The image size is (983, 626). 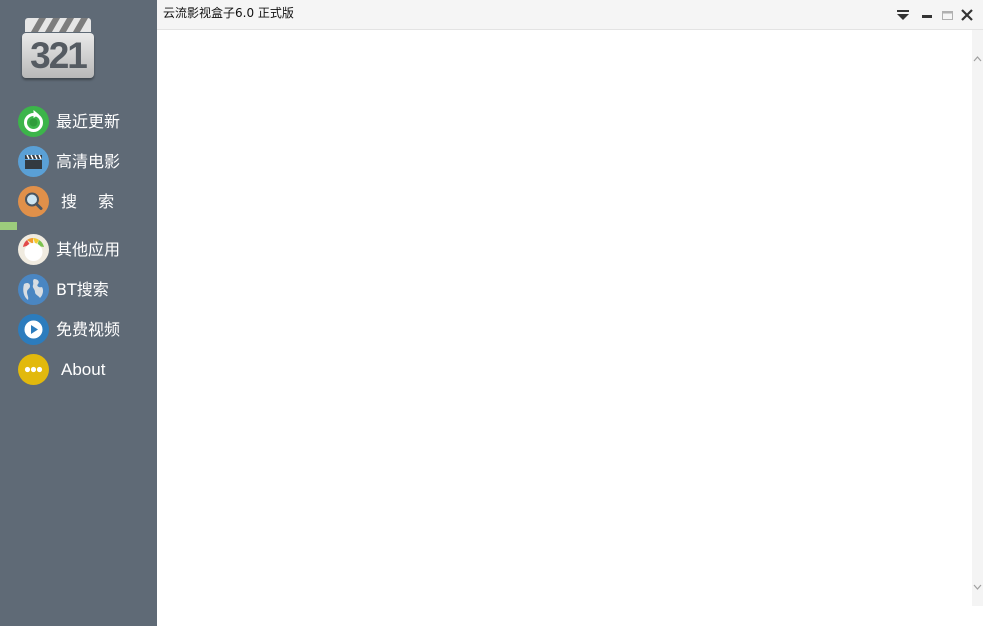 I want to click on sidebar-item-label: 最近更新, so click(x=88, y=121).